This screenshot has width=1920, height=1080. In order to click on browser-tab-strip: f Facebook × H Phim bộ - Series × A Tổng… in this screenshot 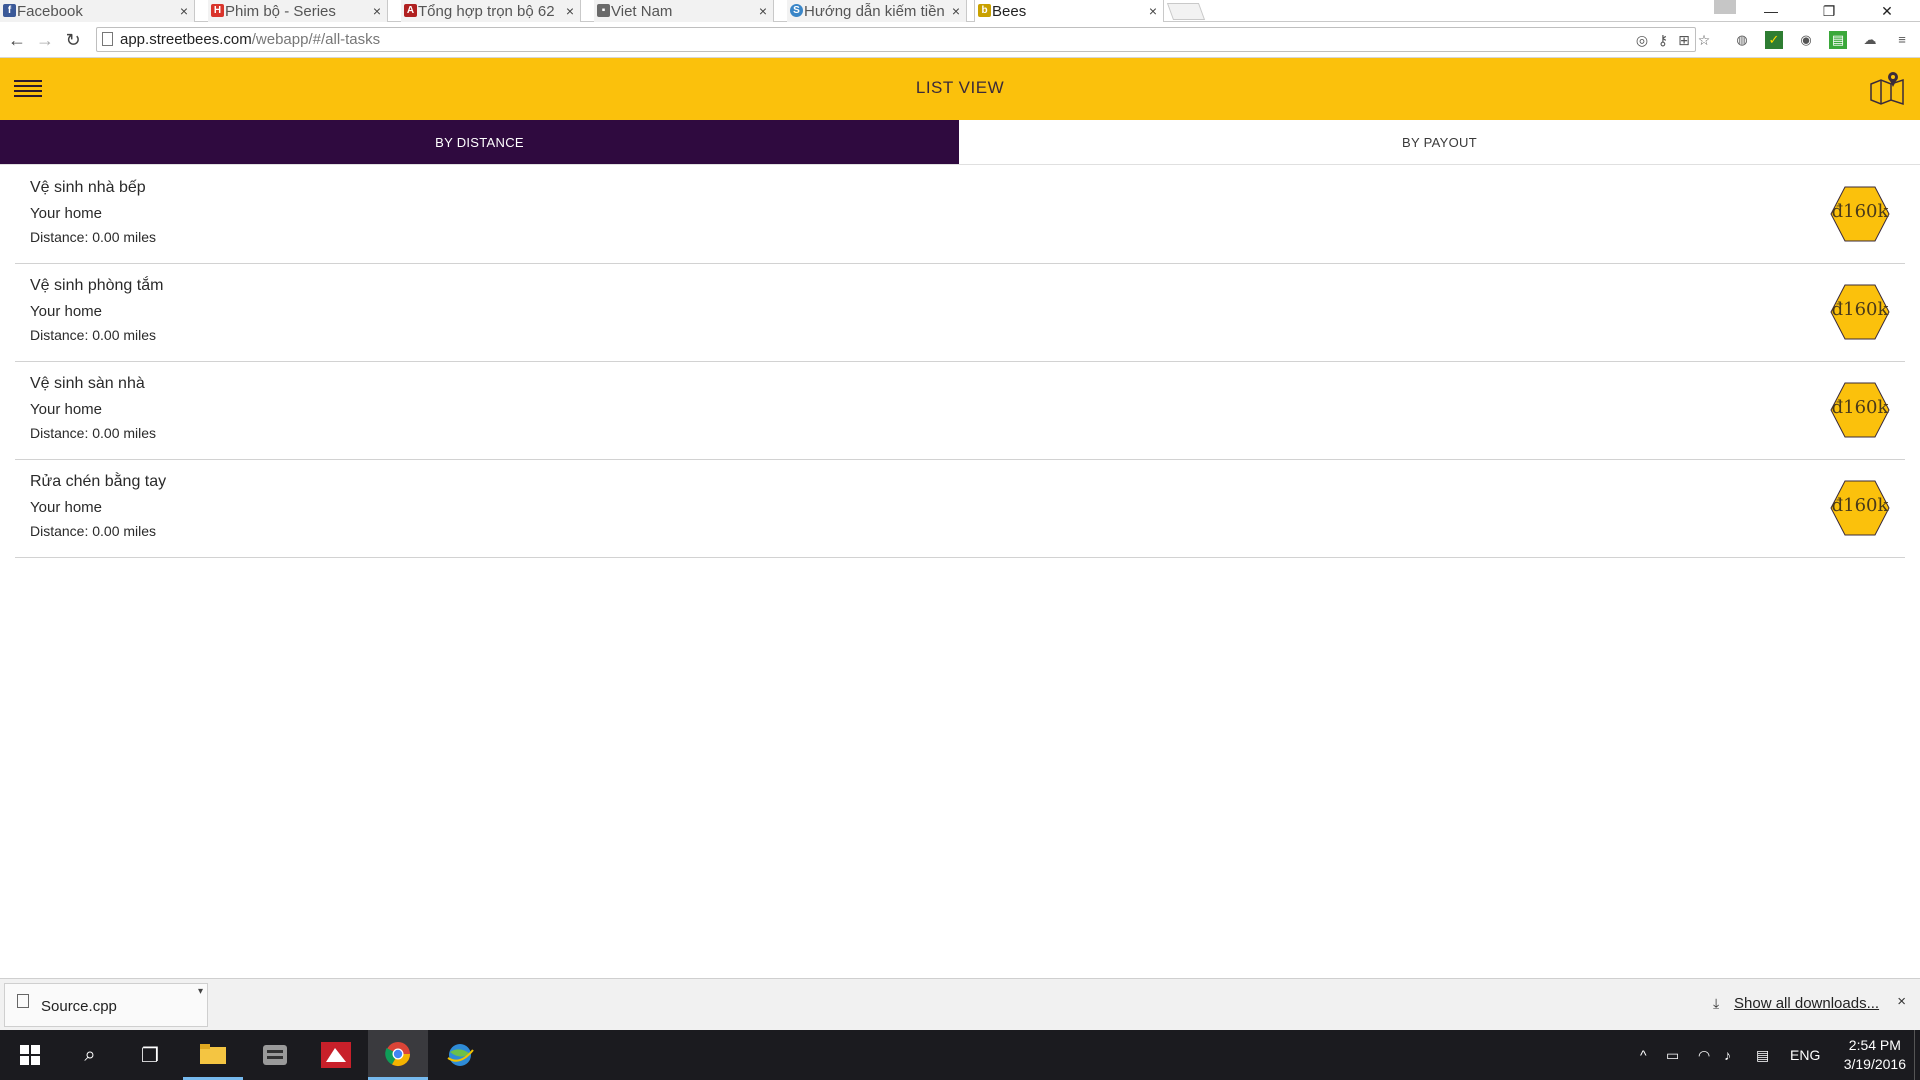, I will do `click(960, 11)`.